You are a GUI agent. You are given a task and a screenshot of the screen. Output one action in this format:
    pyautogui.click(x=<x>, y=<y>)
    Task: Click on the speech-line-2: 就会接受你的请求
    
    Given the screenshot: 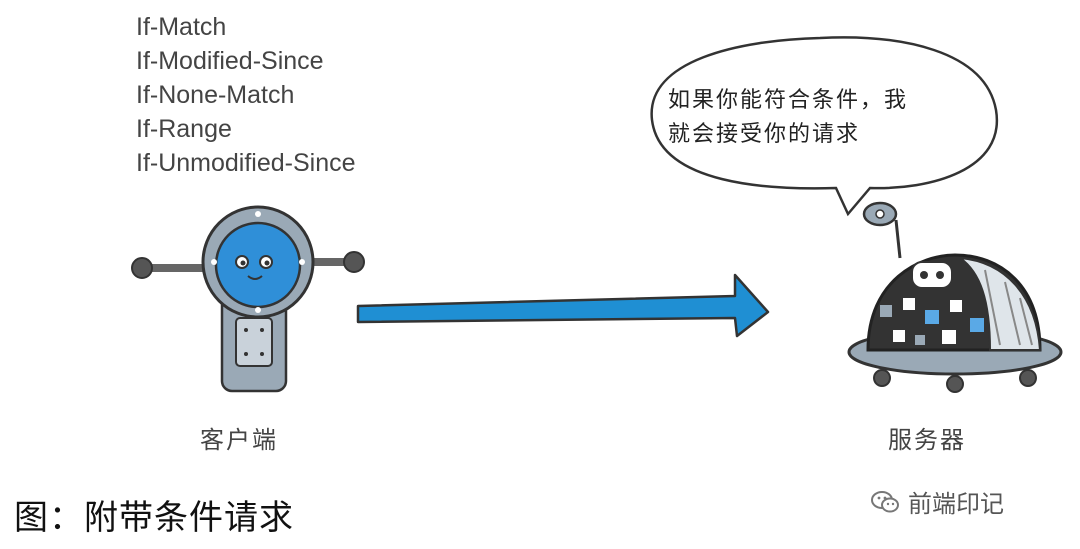 What is the action you would take?
    pyautogui.click(x=764, y=134)
    